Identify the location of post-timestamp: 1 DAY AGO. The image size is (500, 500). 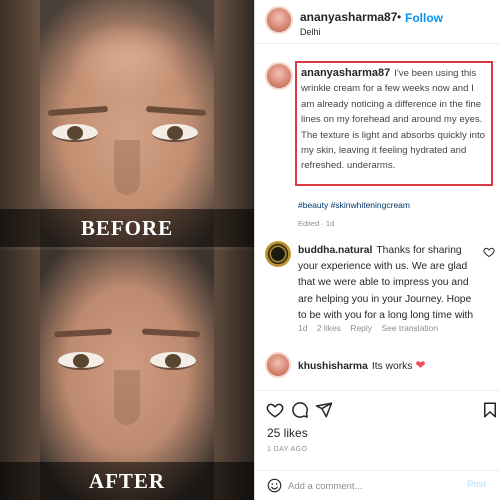
(287, 449).